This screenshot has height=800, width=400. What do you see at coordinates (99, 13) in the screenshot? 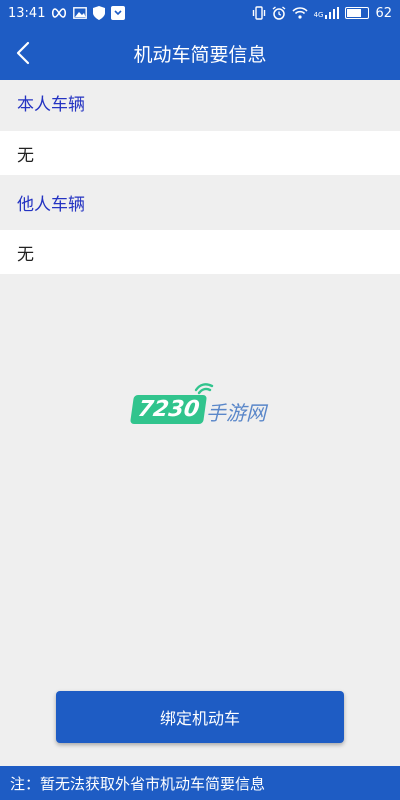
I see `shield-icon` at bounding box center [99, 13].